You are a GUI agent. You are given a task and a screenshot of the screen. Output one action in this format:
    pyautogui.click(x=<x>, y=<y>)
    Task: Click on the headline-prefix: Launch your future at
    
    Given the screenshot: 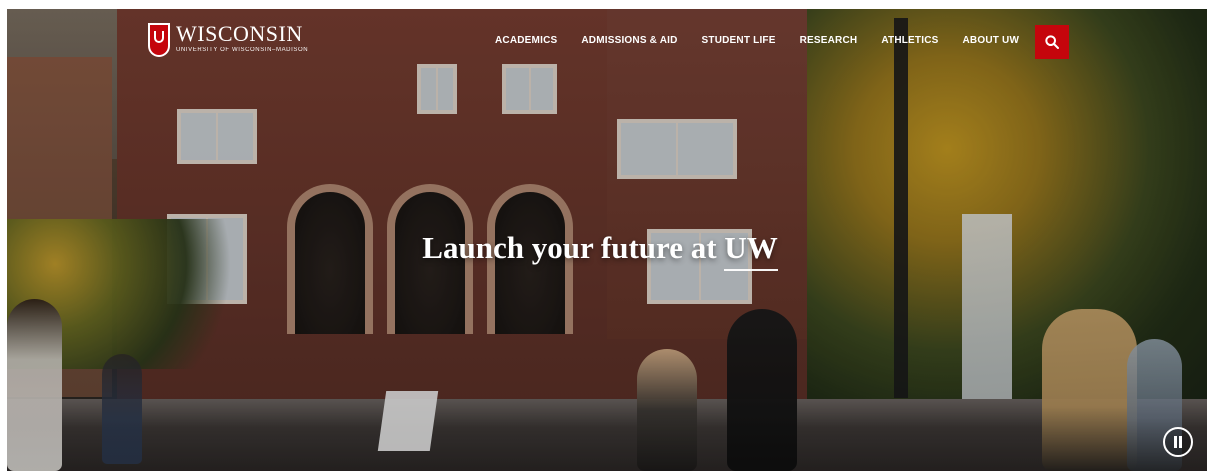 What is the action you would take?
    pyautogui.click(x=573, y=247)
    